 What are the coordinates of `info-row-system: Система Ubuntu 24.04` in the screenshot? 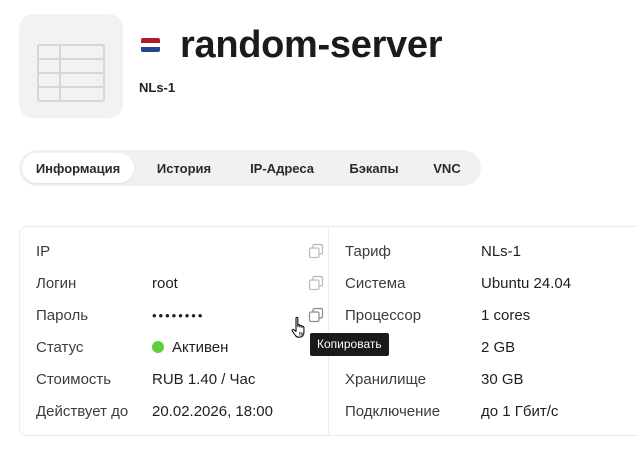 It's located at (491, 283).